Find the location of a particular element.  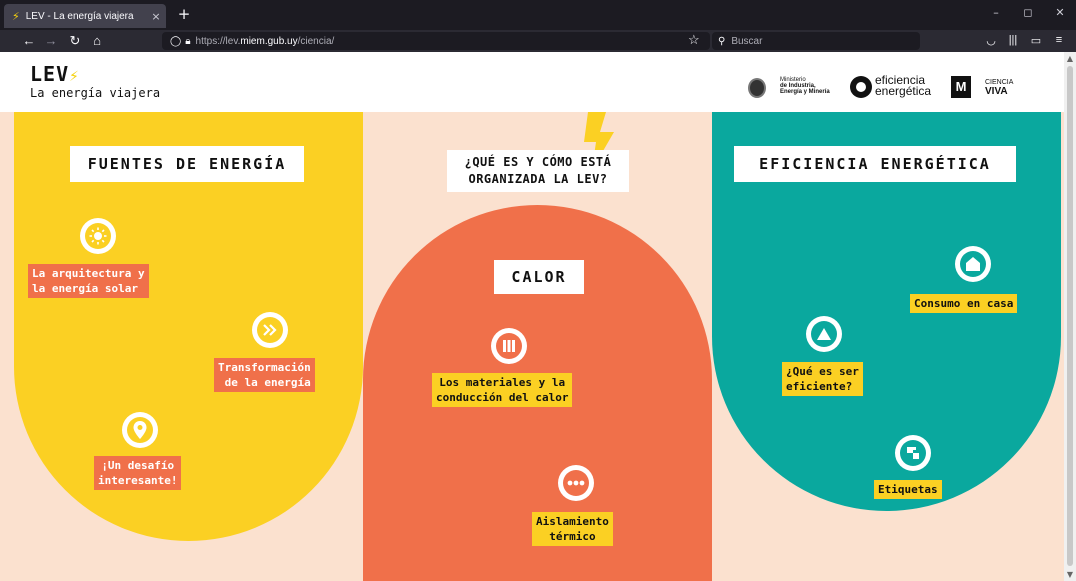

reload-icon: ↻ is located at coordinates (75, 41).